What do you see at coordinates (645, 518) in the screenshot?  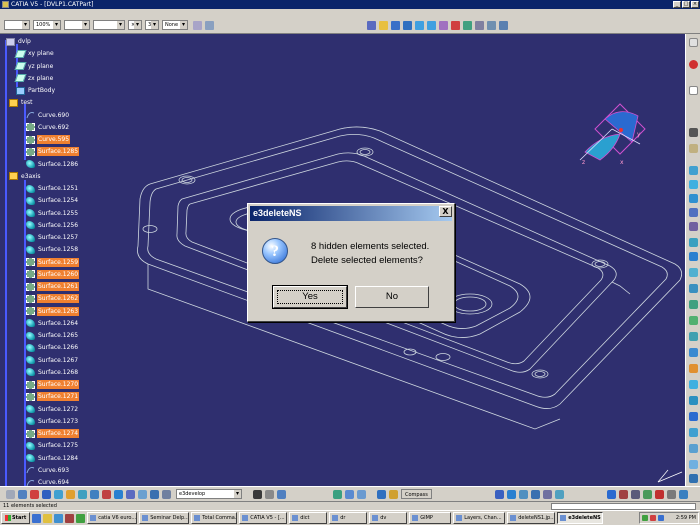 I see `tray-network-icon` at bounding box center [645, 518].